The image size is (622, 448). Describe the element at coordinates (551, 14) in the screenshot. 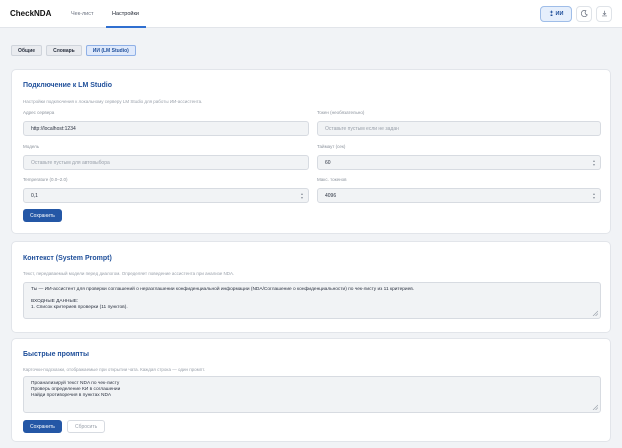

I see `ai-icon` at that location.